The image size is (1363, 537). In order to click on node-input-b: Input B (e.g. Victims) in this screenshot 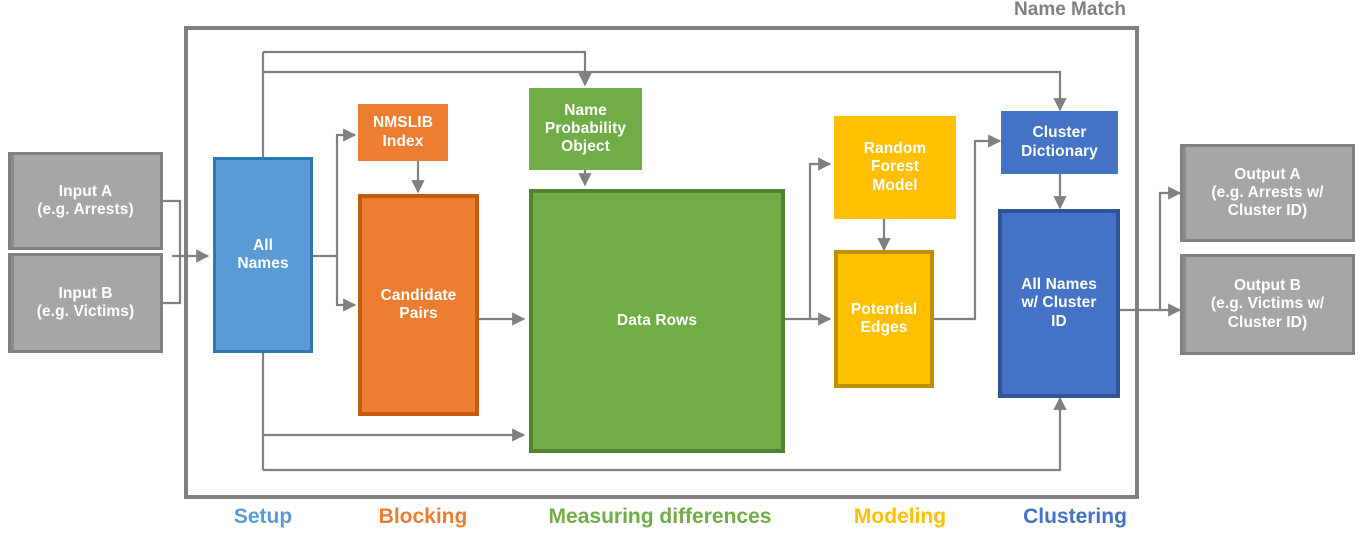, I will do `click(85, 303)`.